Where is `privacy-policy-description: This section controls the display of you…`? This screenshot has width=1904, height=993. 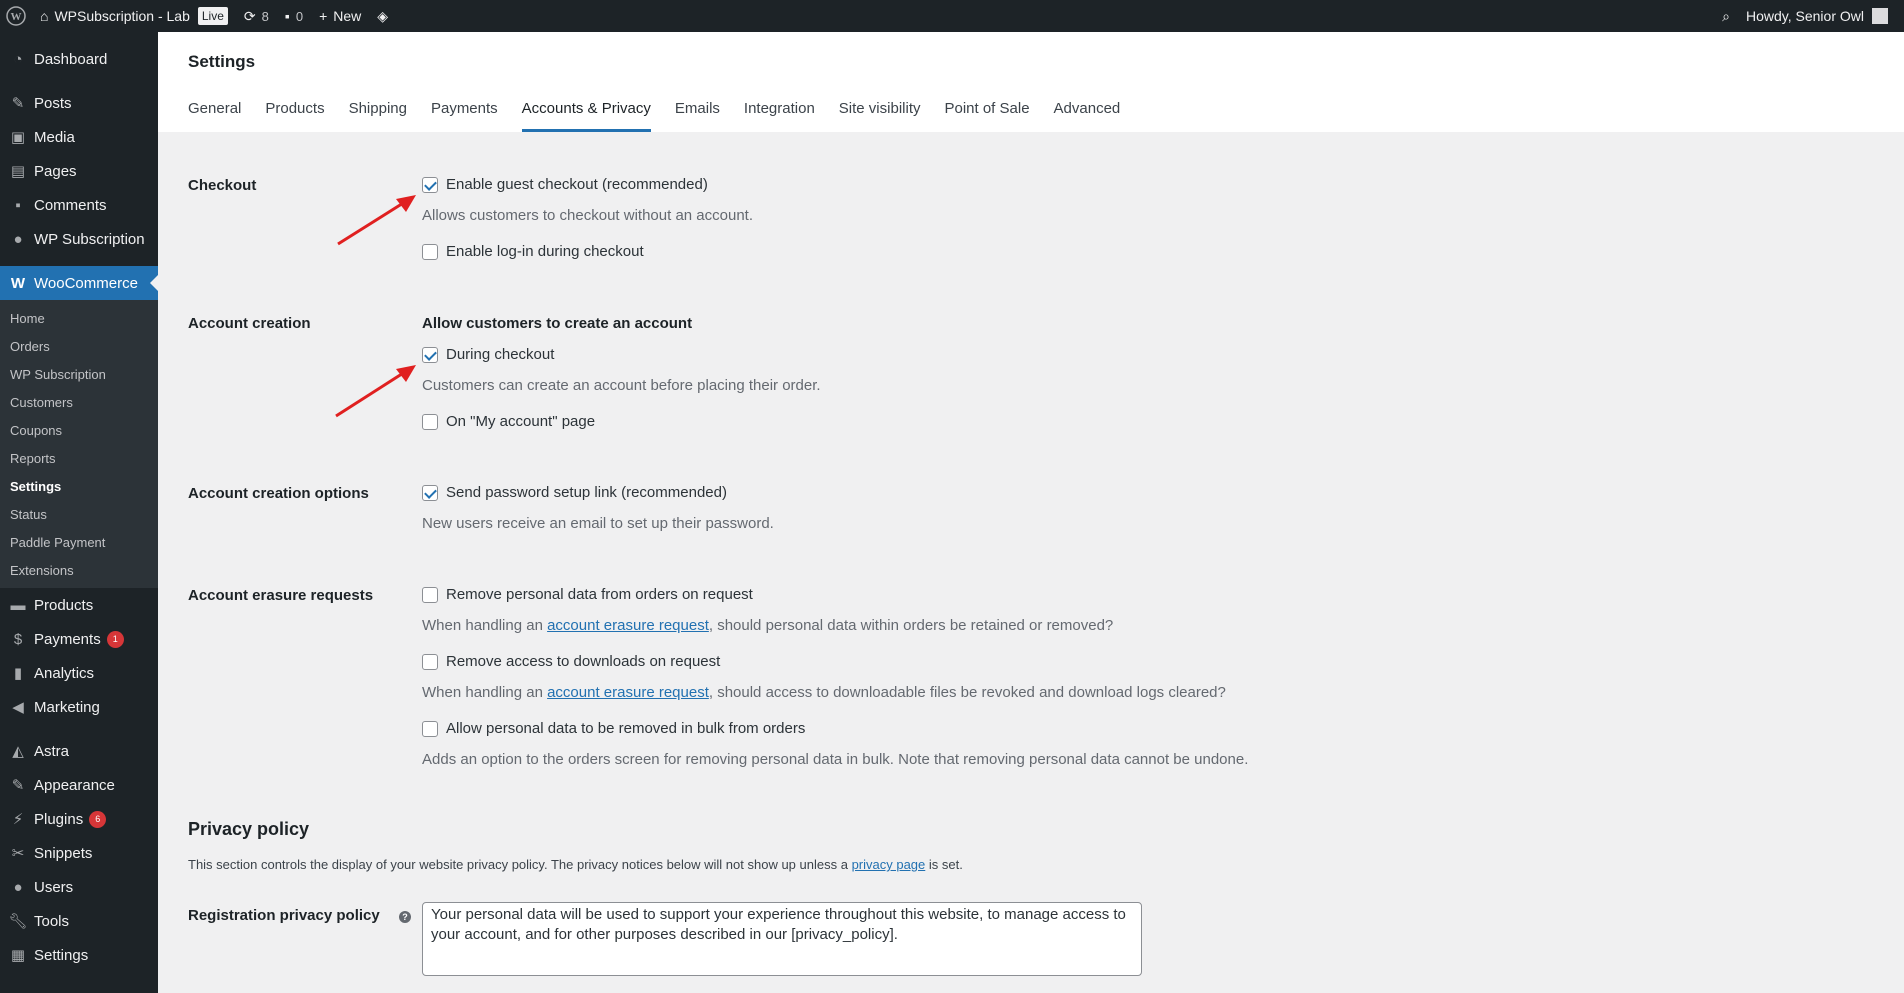 privacy-policy-description: This section controls the display of you… is located at coordinates (575, 864).